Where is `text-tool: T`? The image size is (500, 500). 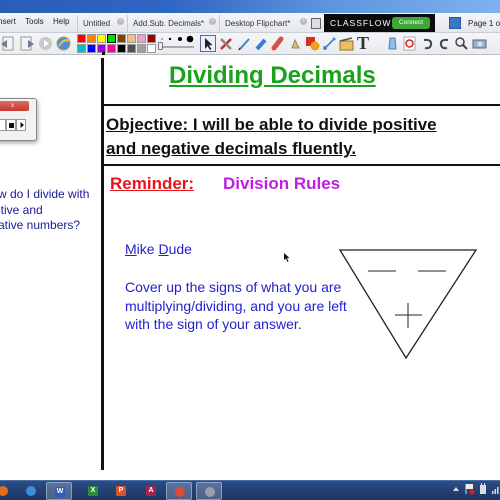 text-tool: T is located at coordinates (363, 43).